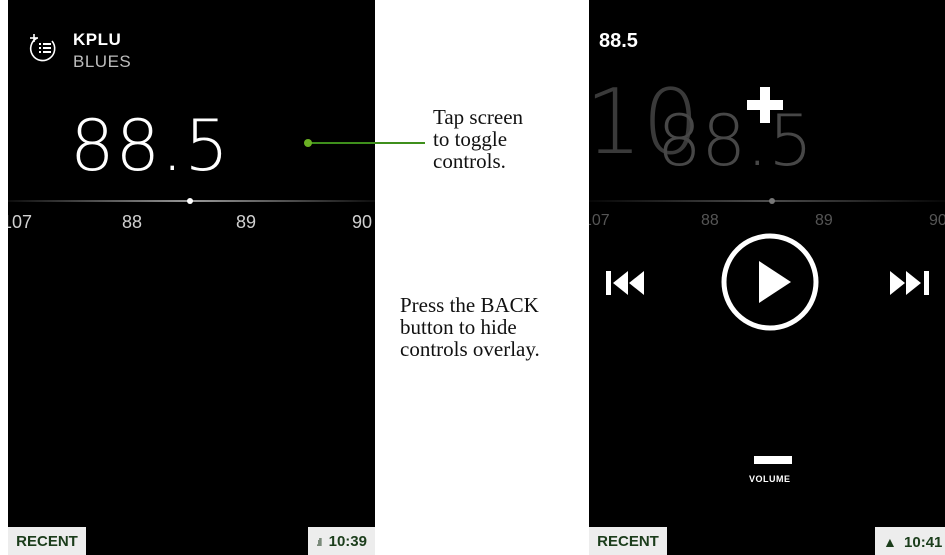 The width and height of the screenshot is (945, 555). What do you see at coordinates (469, 305) in the screenshot?
I see `annotation-line: Press the BACK` at bounding box center [469, 305].